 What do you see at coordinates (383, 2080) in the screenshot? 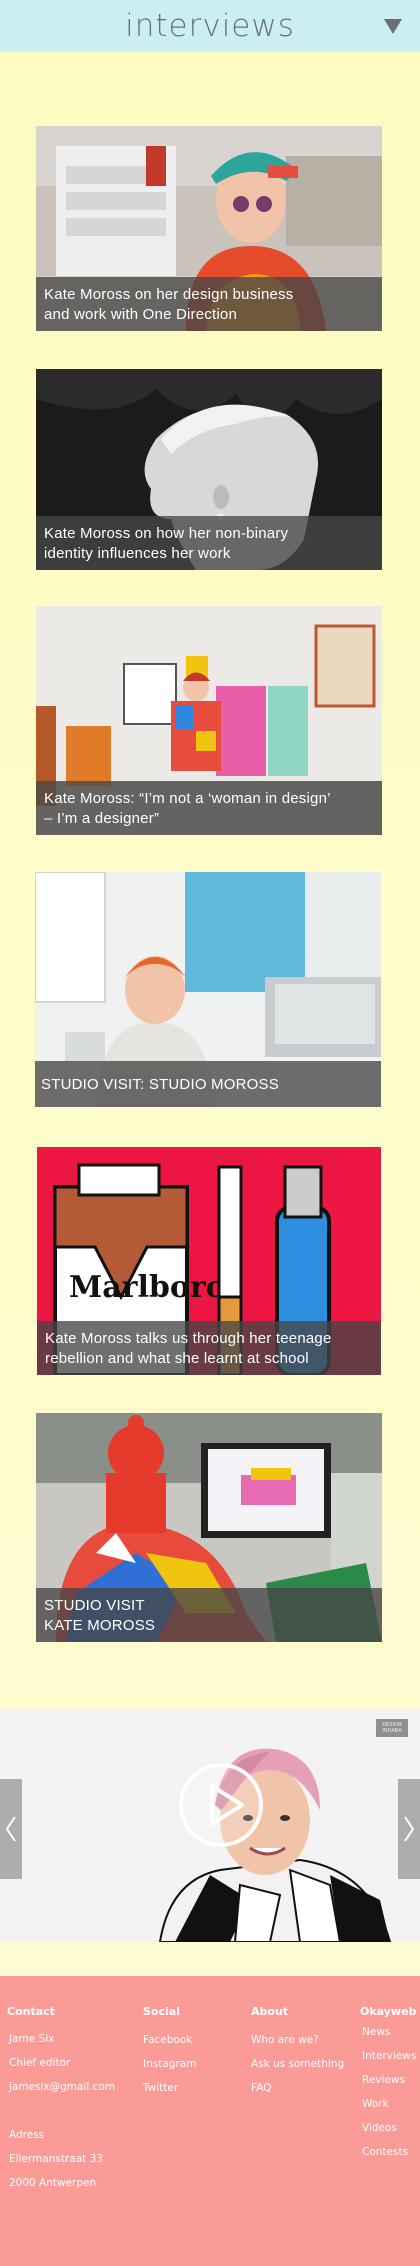
I see `okayweb-link-reviews: Reviews` at bounding box center [383, 2080].